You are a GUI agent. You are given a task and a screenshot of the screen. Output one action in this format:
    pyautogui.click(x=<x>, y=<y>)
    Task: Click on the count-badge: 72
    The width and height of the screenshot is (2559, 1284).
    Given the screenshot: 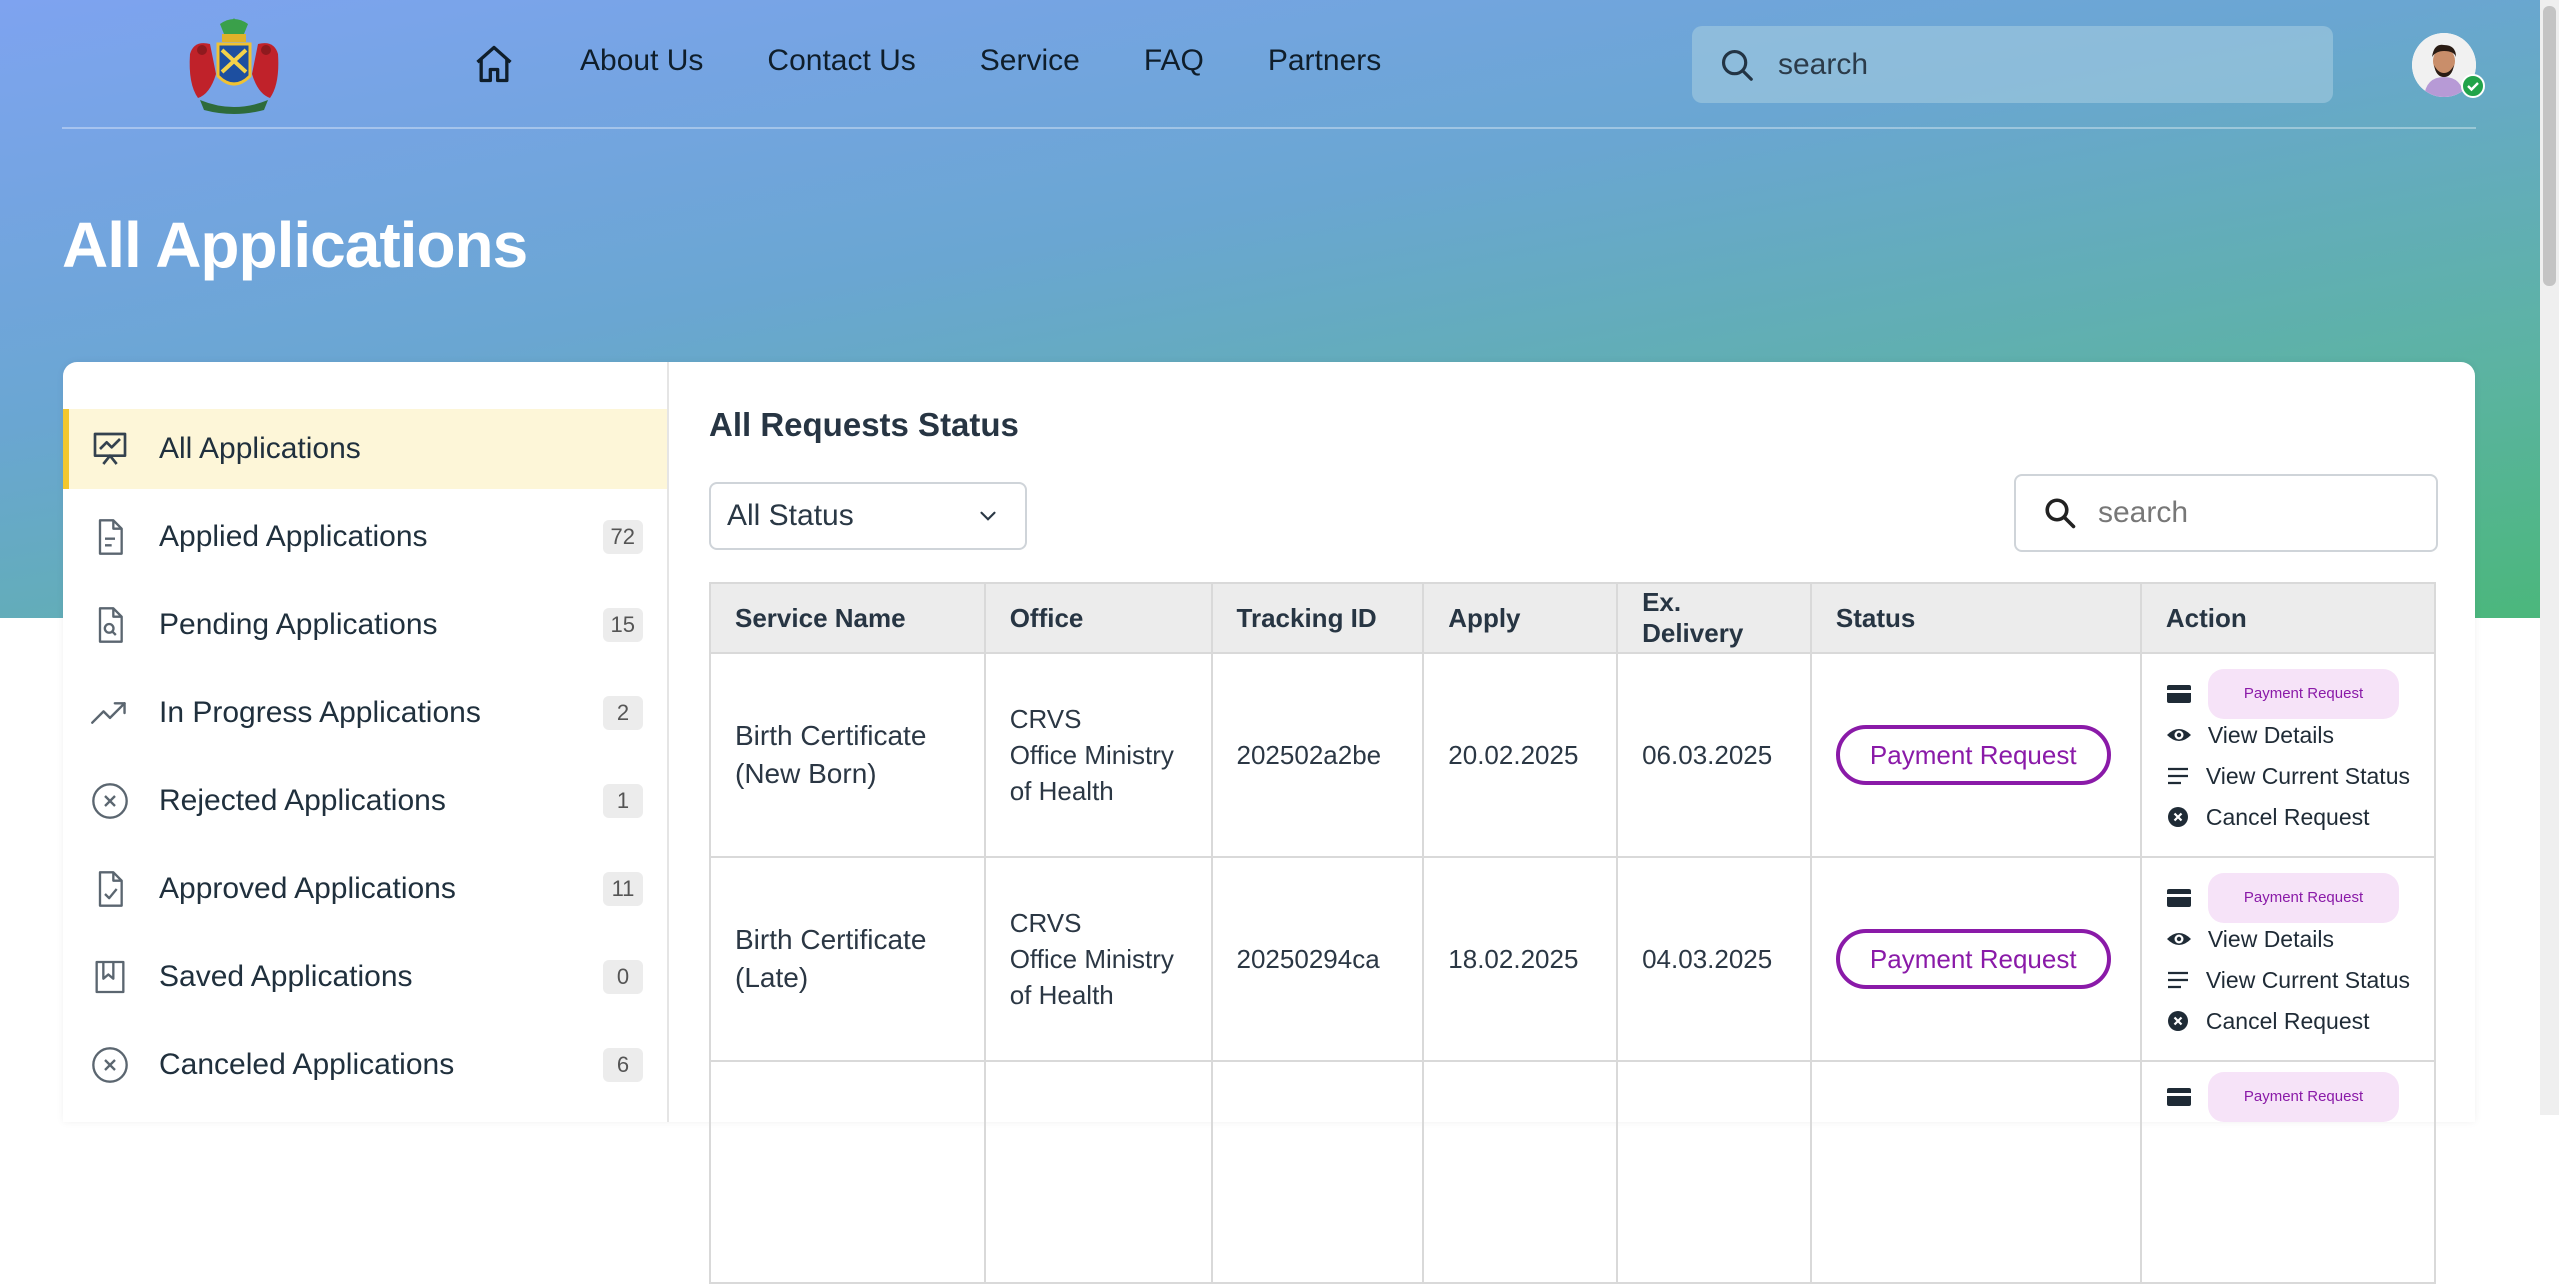 What is the action you would take?
    pyautogui.click(x=622, y=537)
    